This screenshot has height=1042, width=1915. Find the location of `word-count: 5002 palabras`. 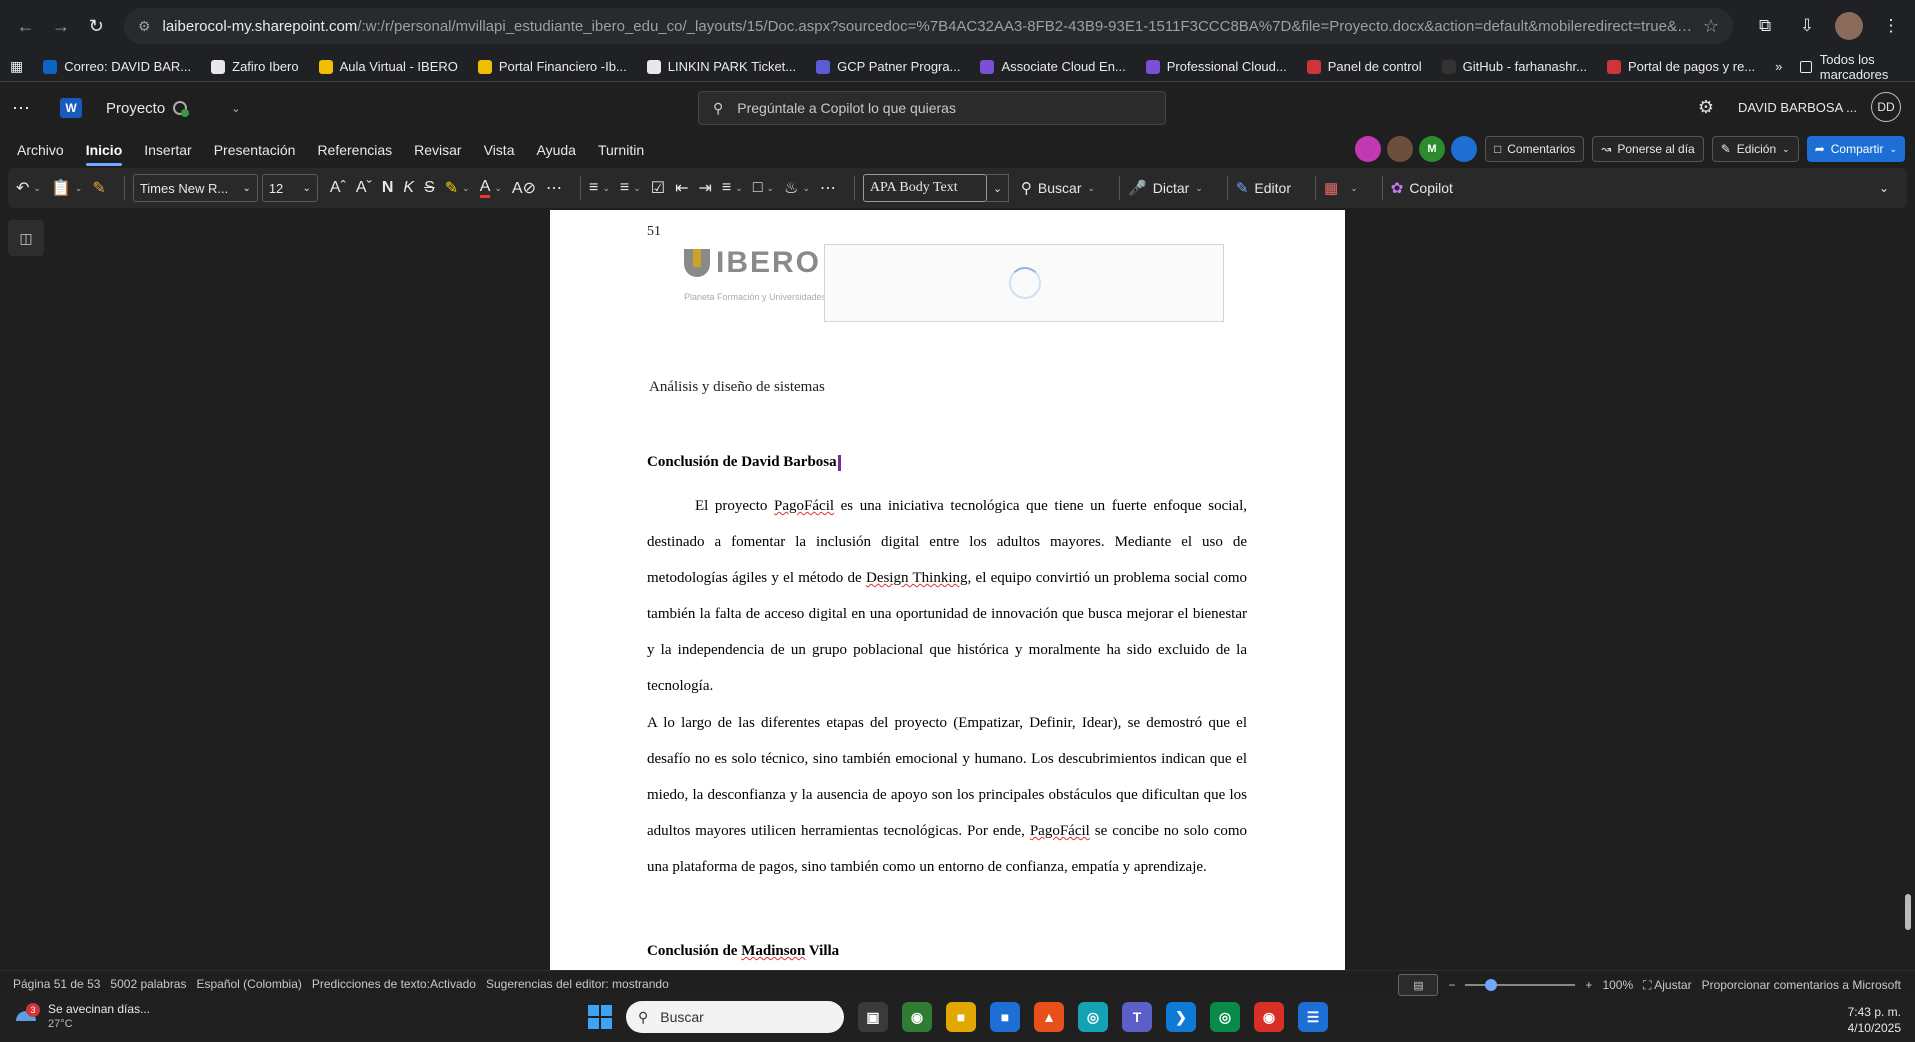

word-count: 5002 palabras is located at coordinates (148, 984).